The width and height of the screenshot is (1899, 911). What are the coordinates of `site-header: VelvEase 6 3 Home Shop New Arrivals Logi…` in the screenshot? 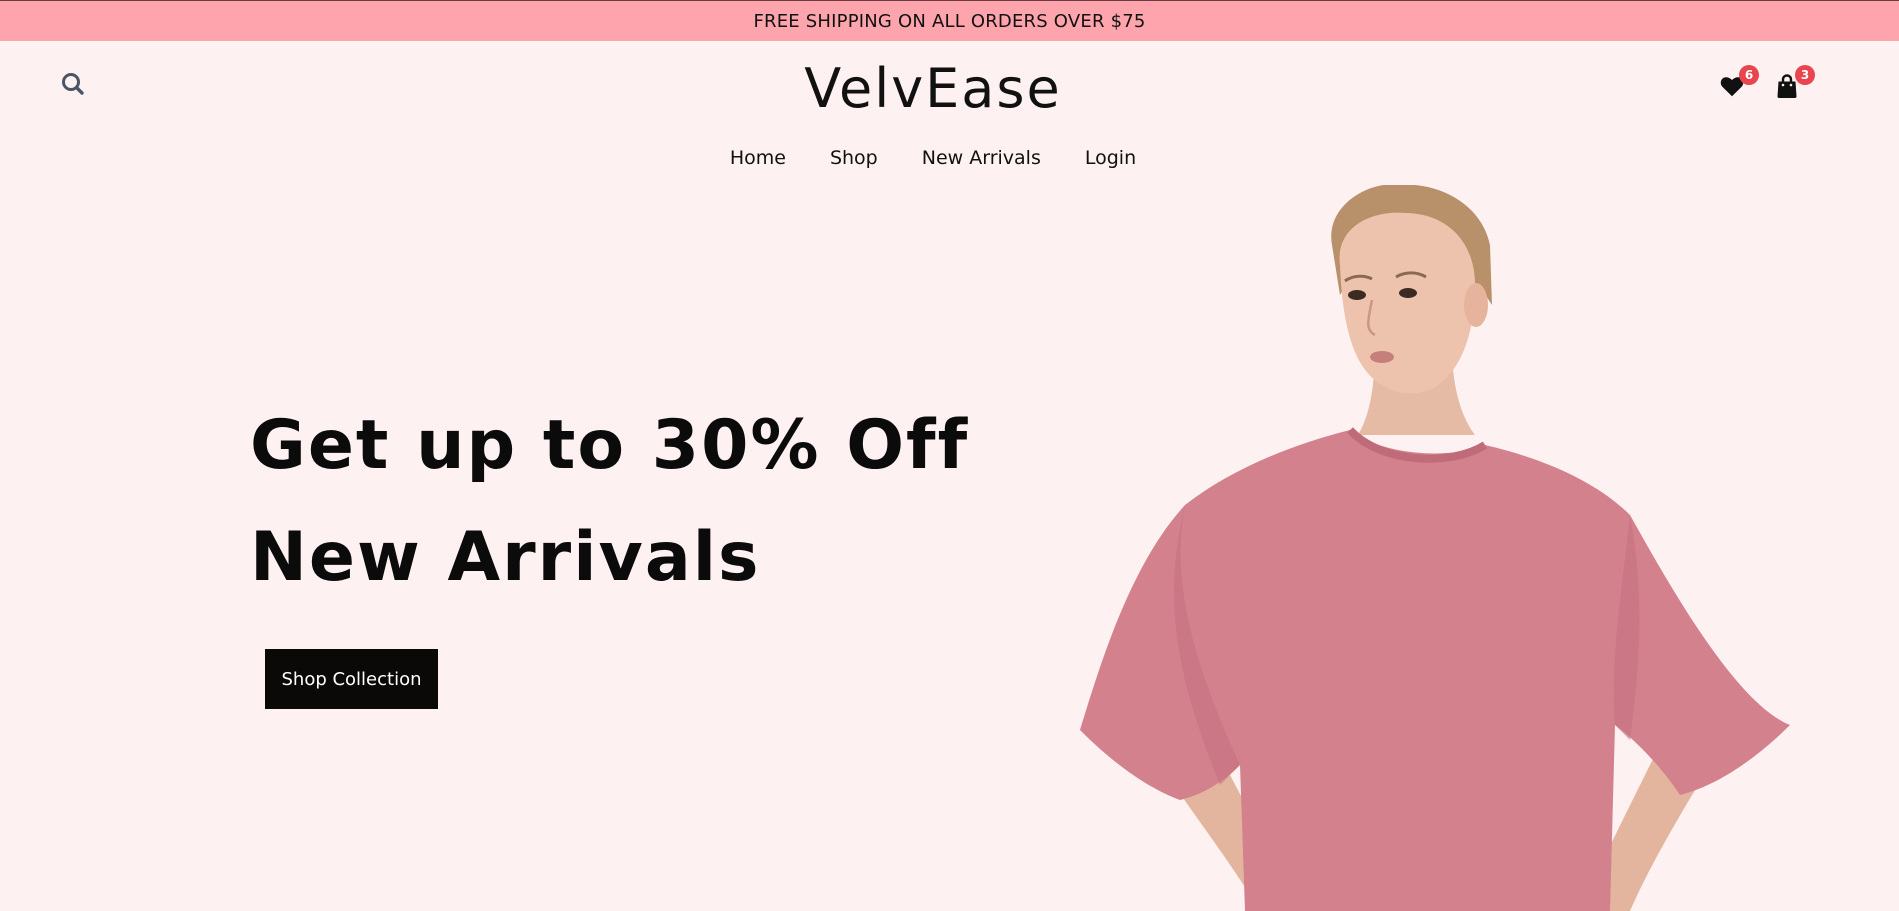 It's located at (949, 106).